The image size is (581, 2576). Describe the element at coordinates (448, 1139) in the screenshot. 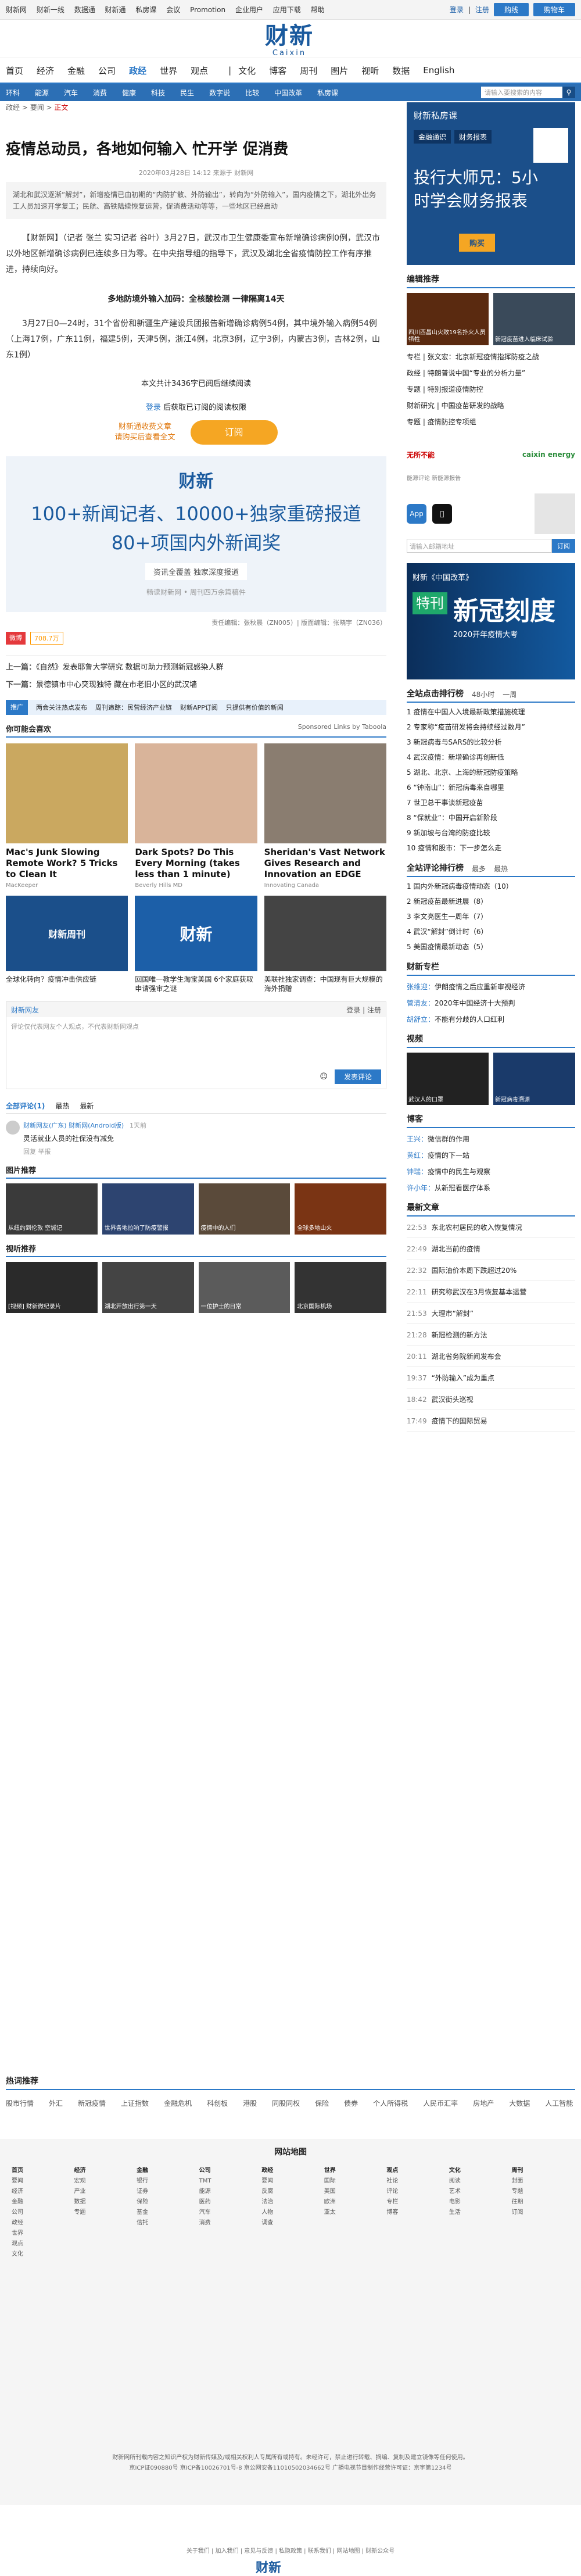

I see `blog-title-text: 微信群的作用` at that location.